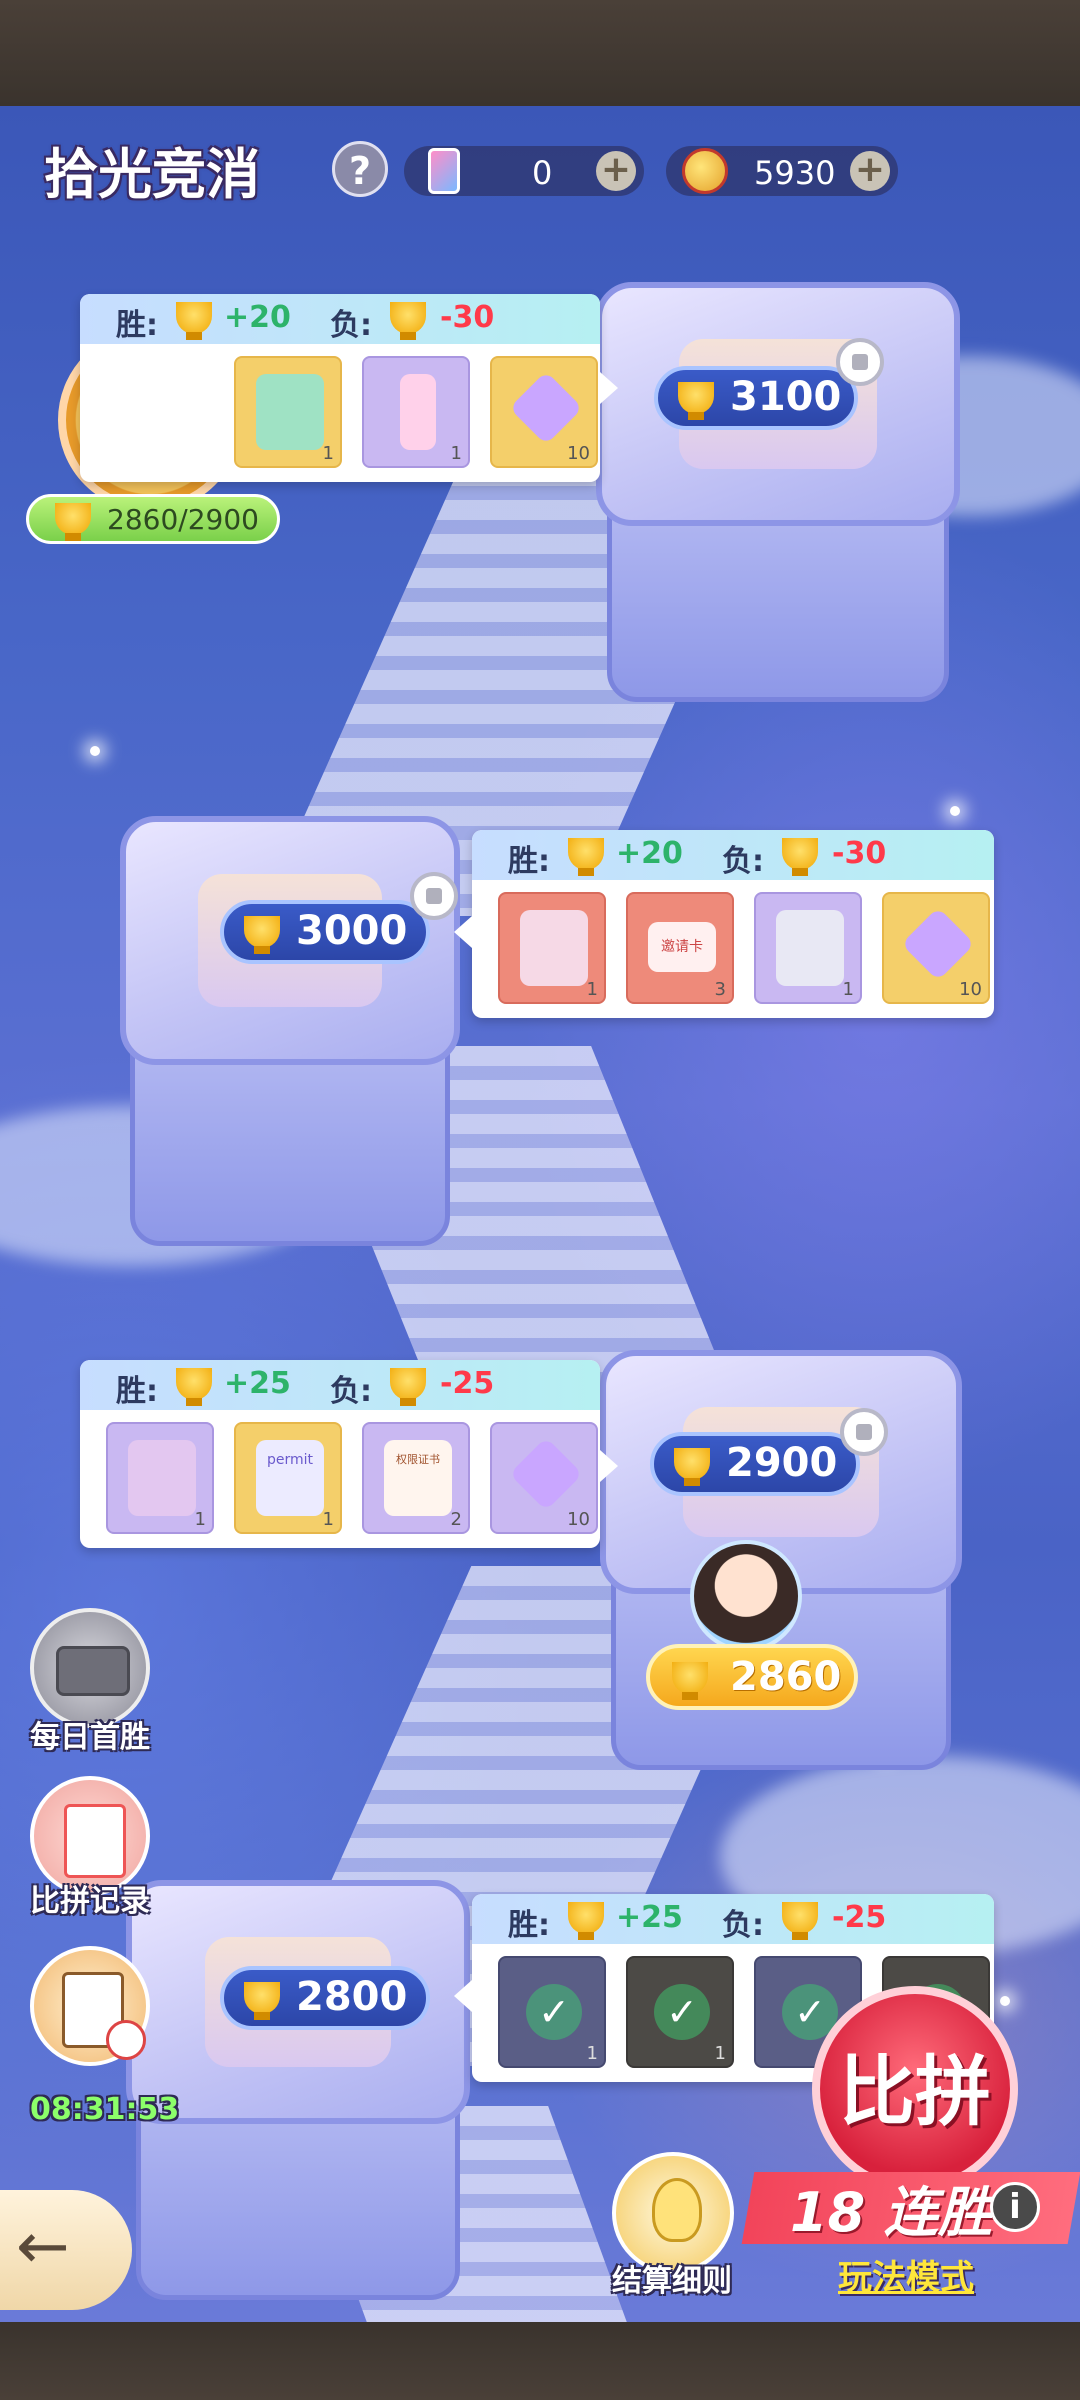  I want to click on reward-furniture: 1, so click(808, 948).